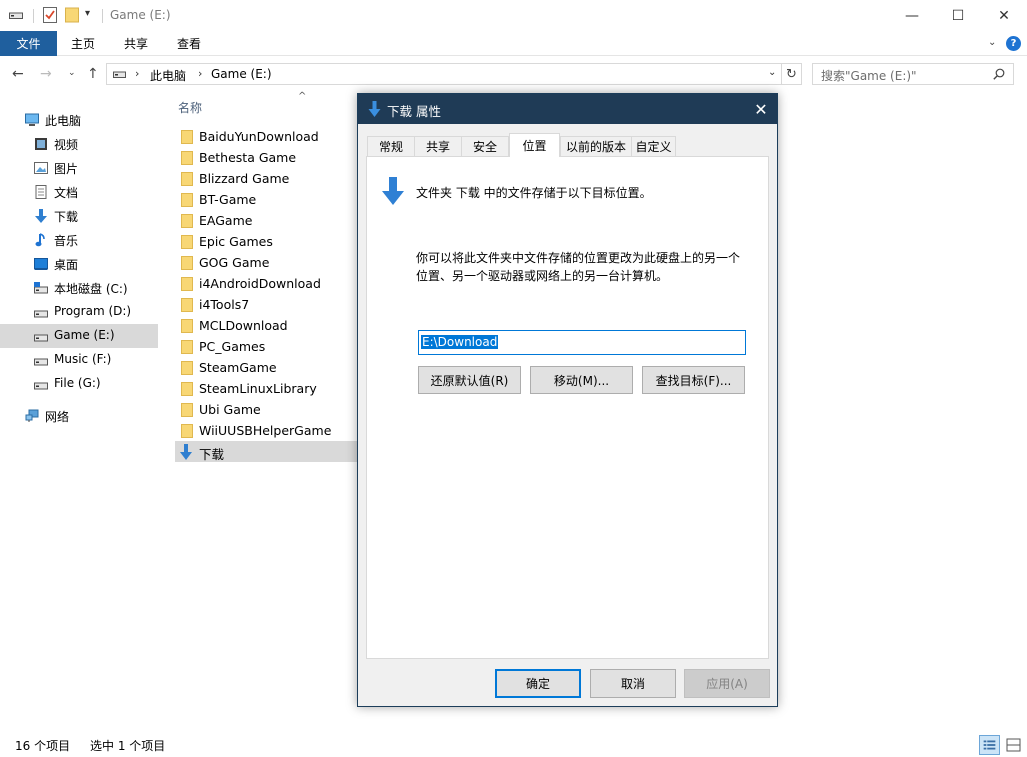 This screenshot has width=1027, height=757. Describe the element at coordinates (93, 74) in the screenshot. I see `up-icon: ↑` at that location.